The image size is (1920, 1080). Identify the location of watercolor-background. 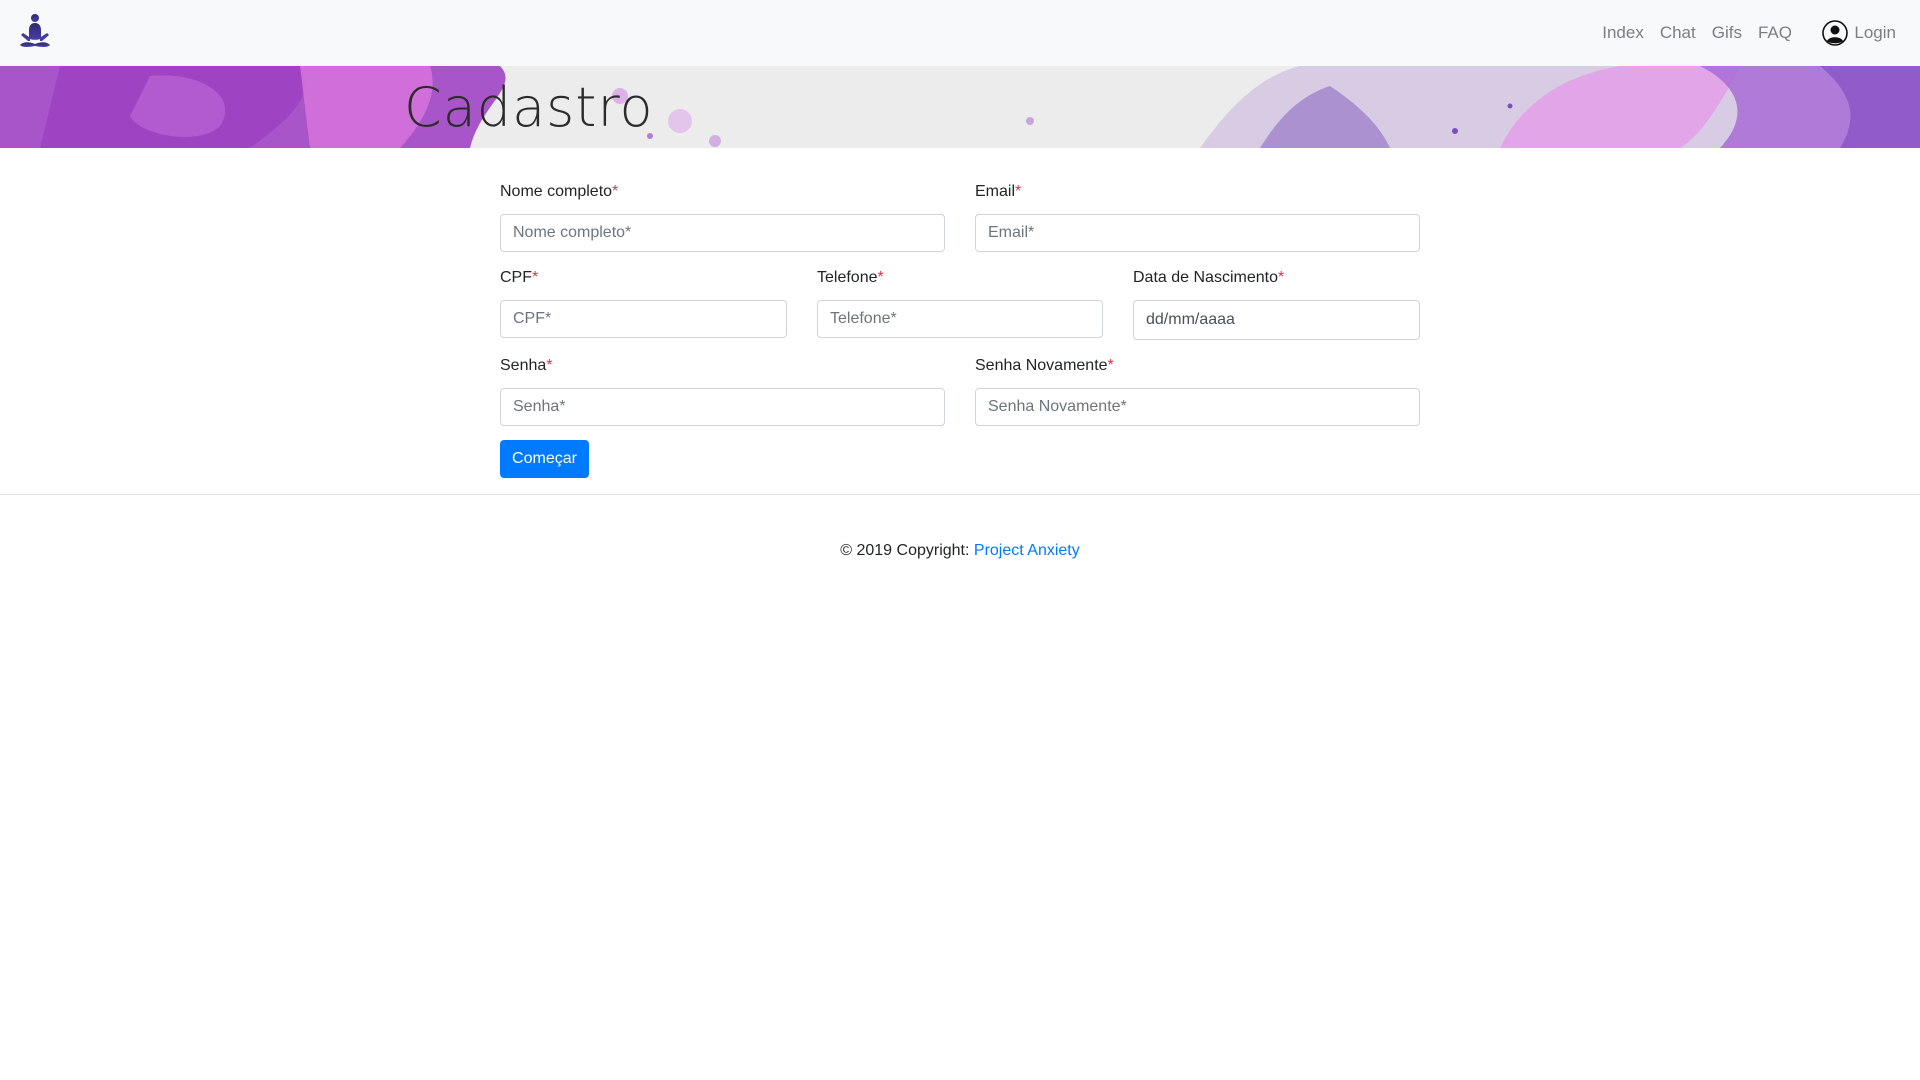
(960, 107).